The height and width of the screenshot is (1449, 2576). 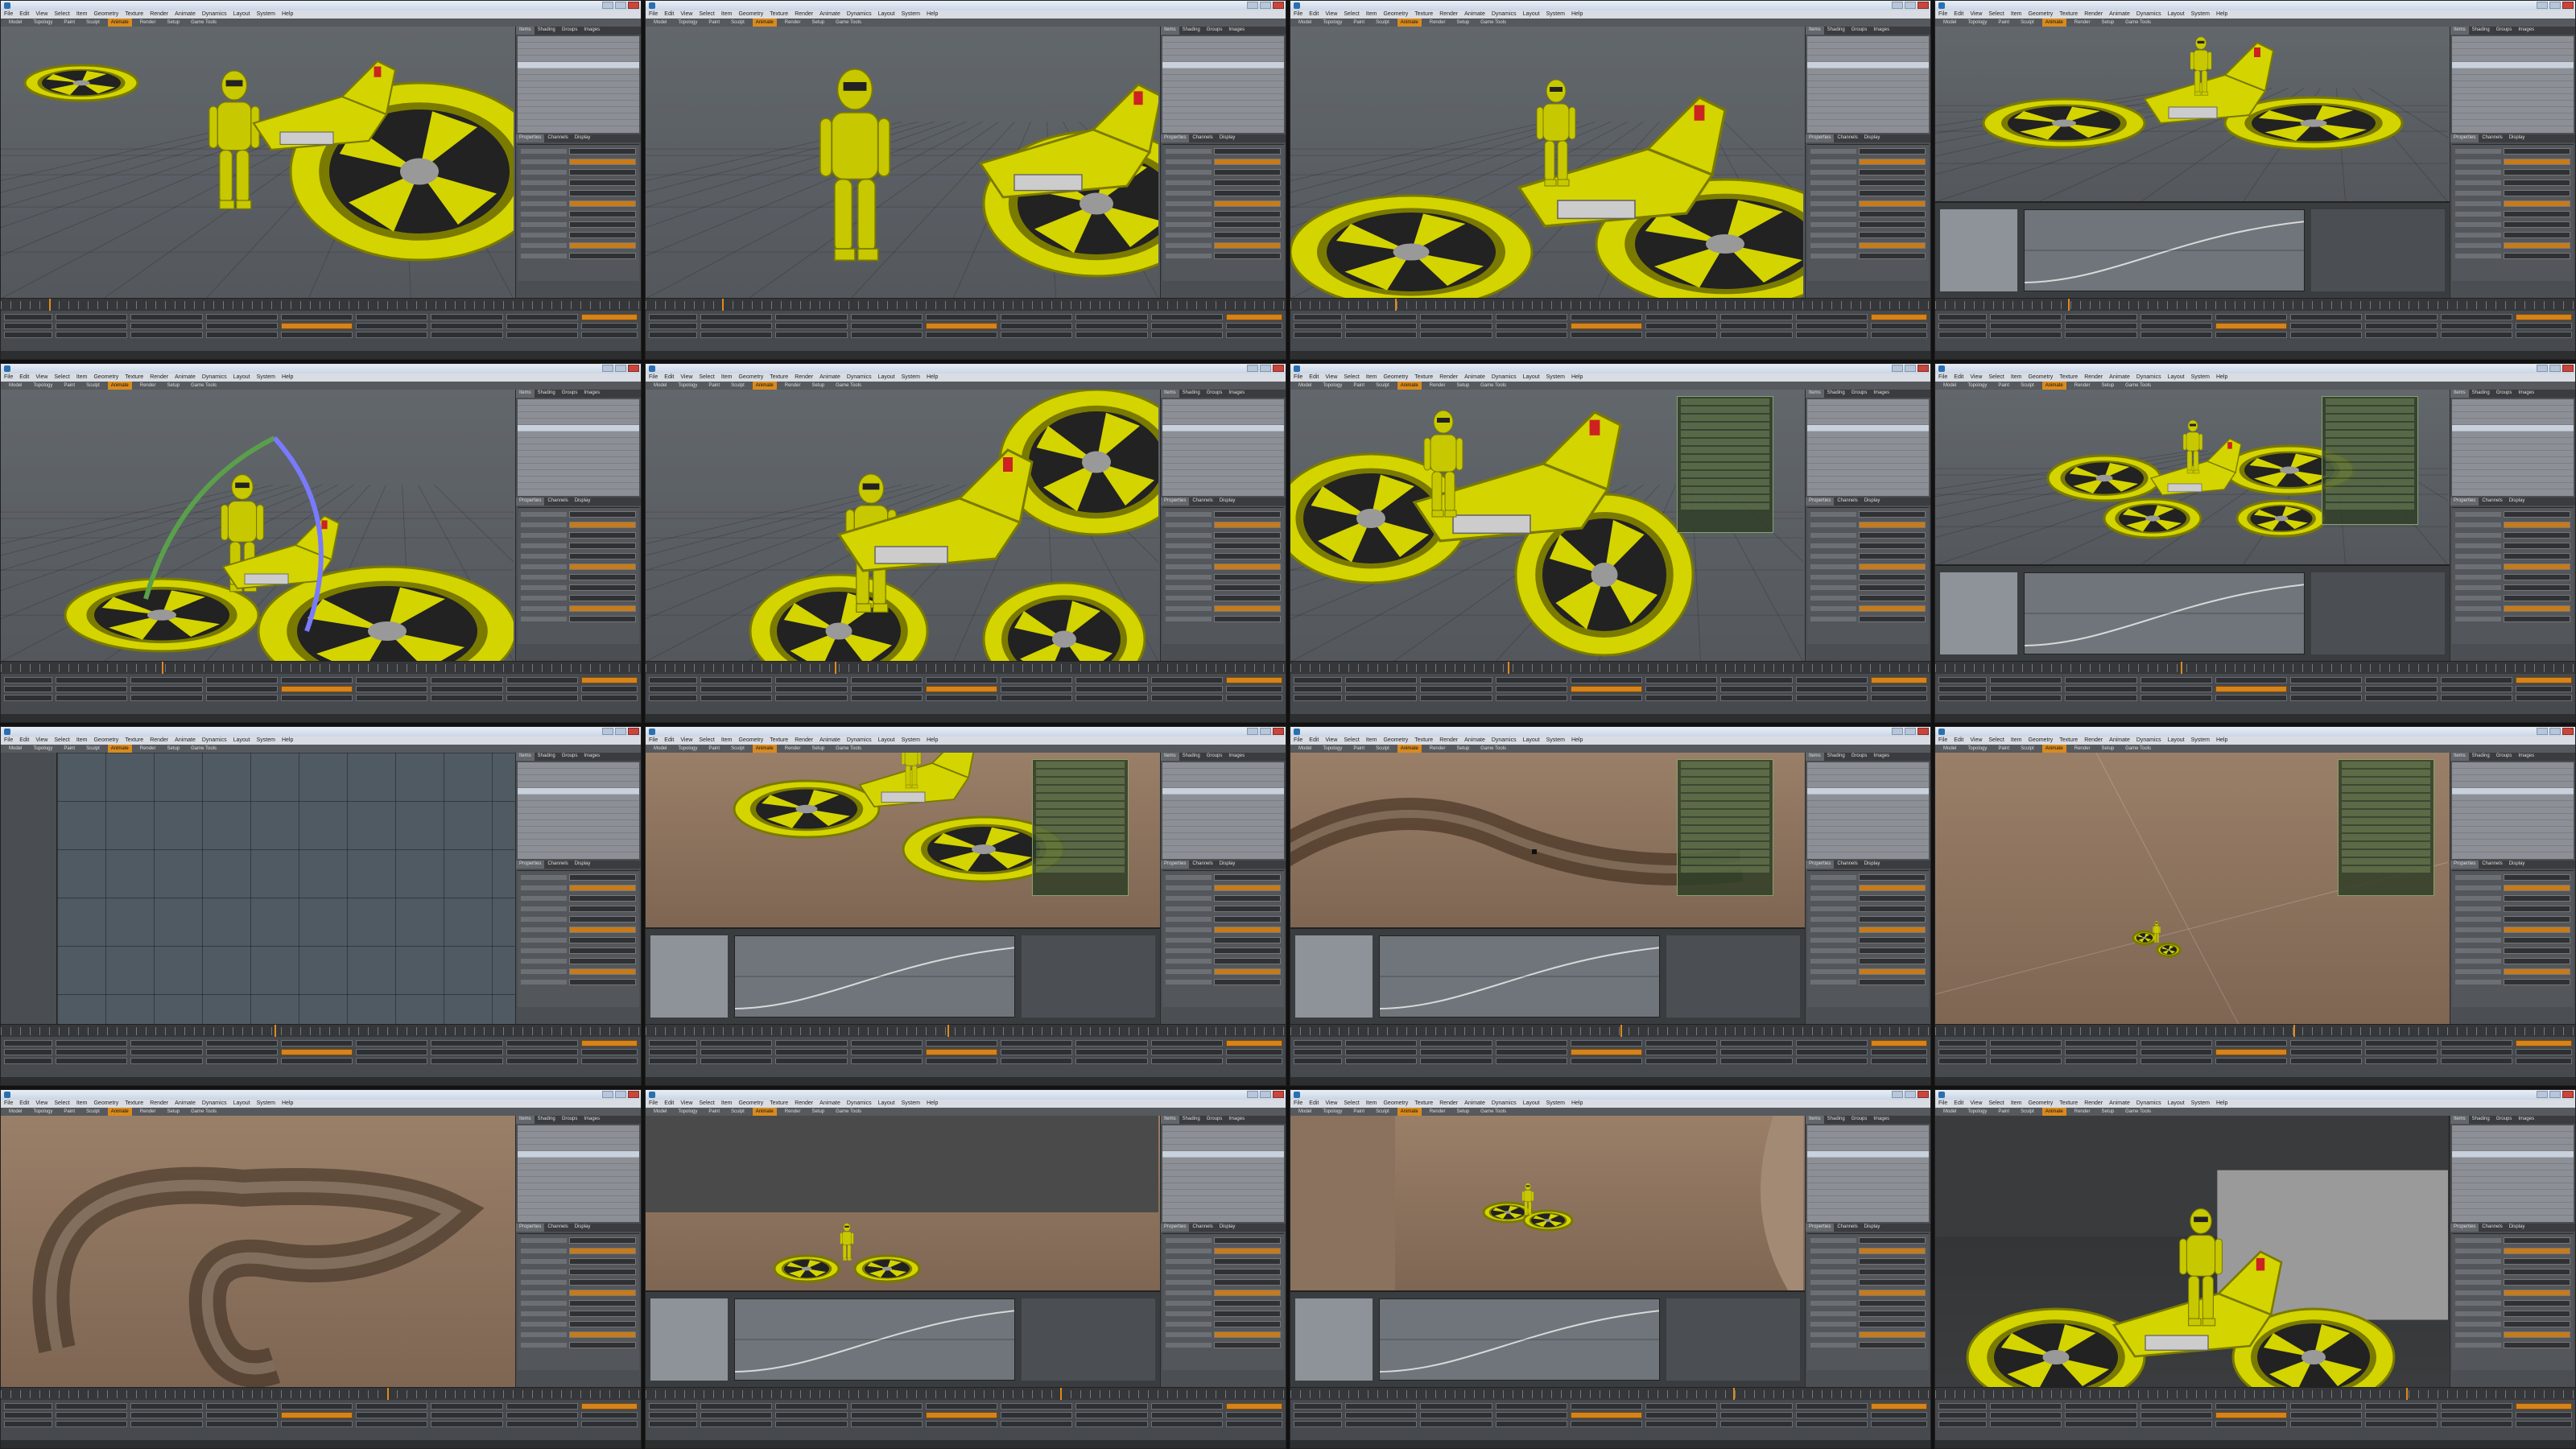 What do you see at coordinates (547, 394) in the screenshot?
I see `panel-tab: Shading` at bounding box center [547, 394].